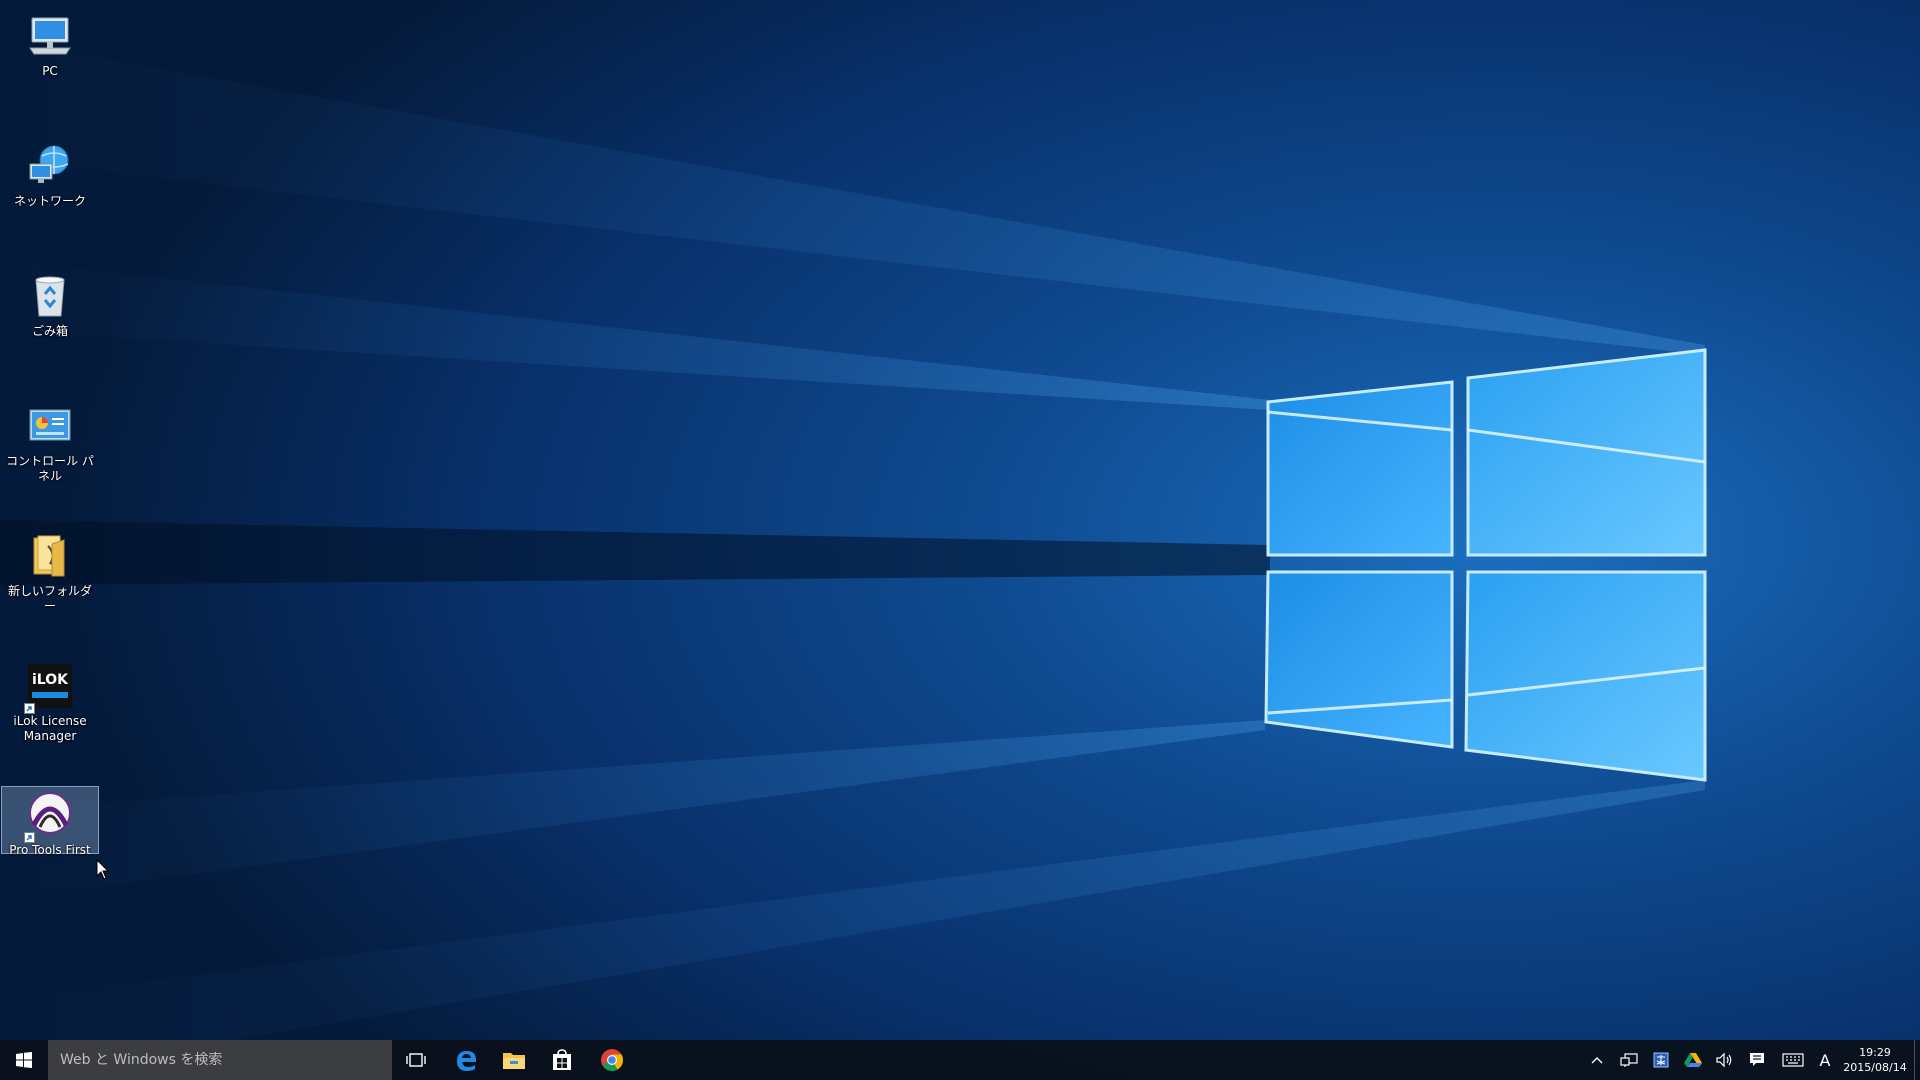 This screenshot has width=1920, height=1080. What do you see at coordinates (960, 1060) in the screenshot?
I see `taskbar: A 19:29 2015/08/14` at bounding box center [960, 1060].